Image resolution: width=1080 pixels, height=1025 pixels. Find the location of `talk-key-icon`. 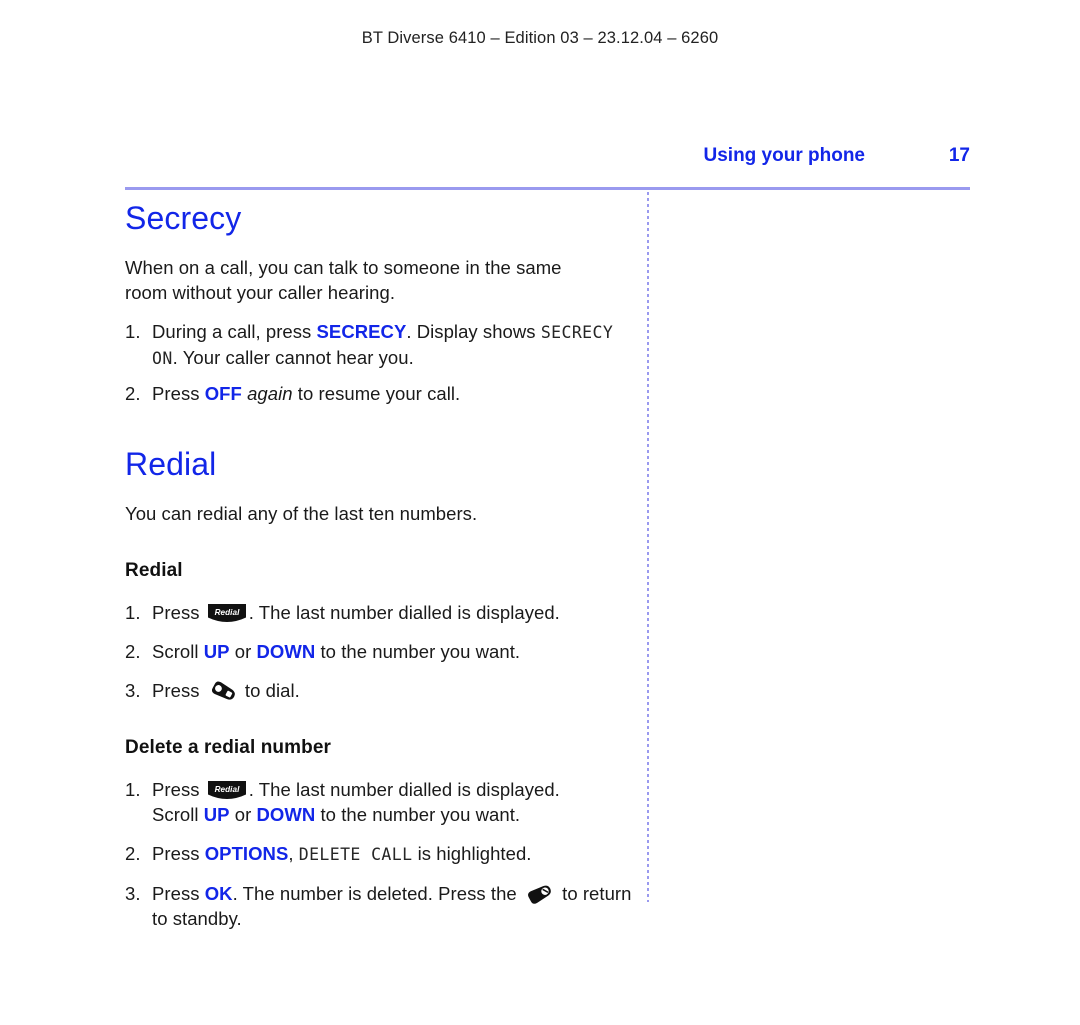

talk-key-icon is located at coordinates (223, 692).